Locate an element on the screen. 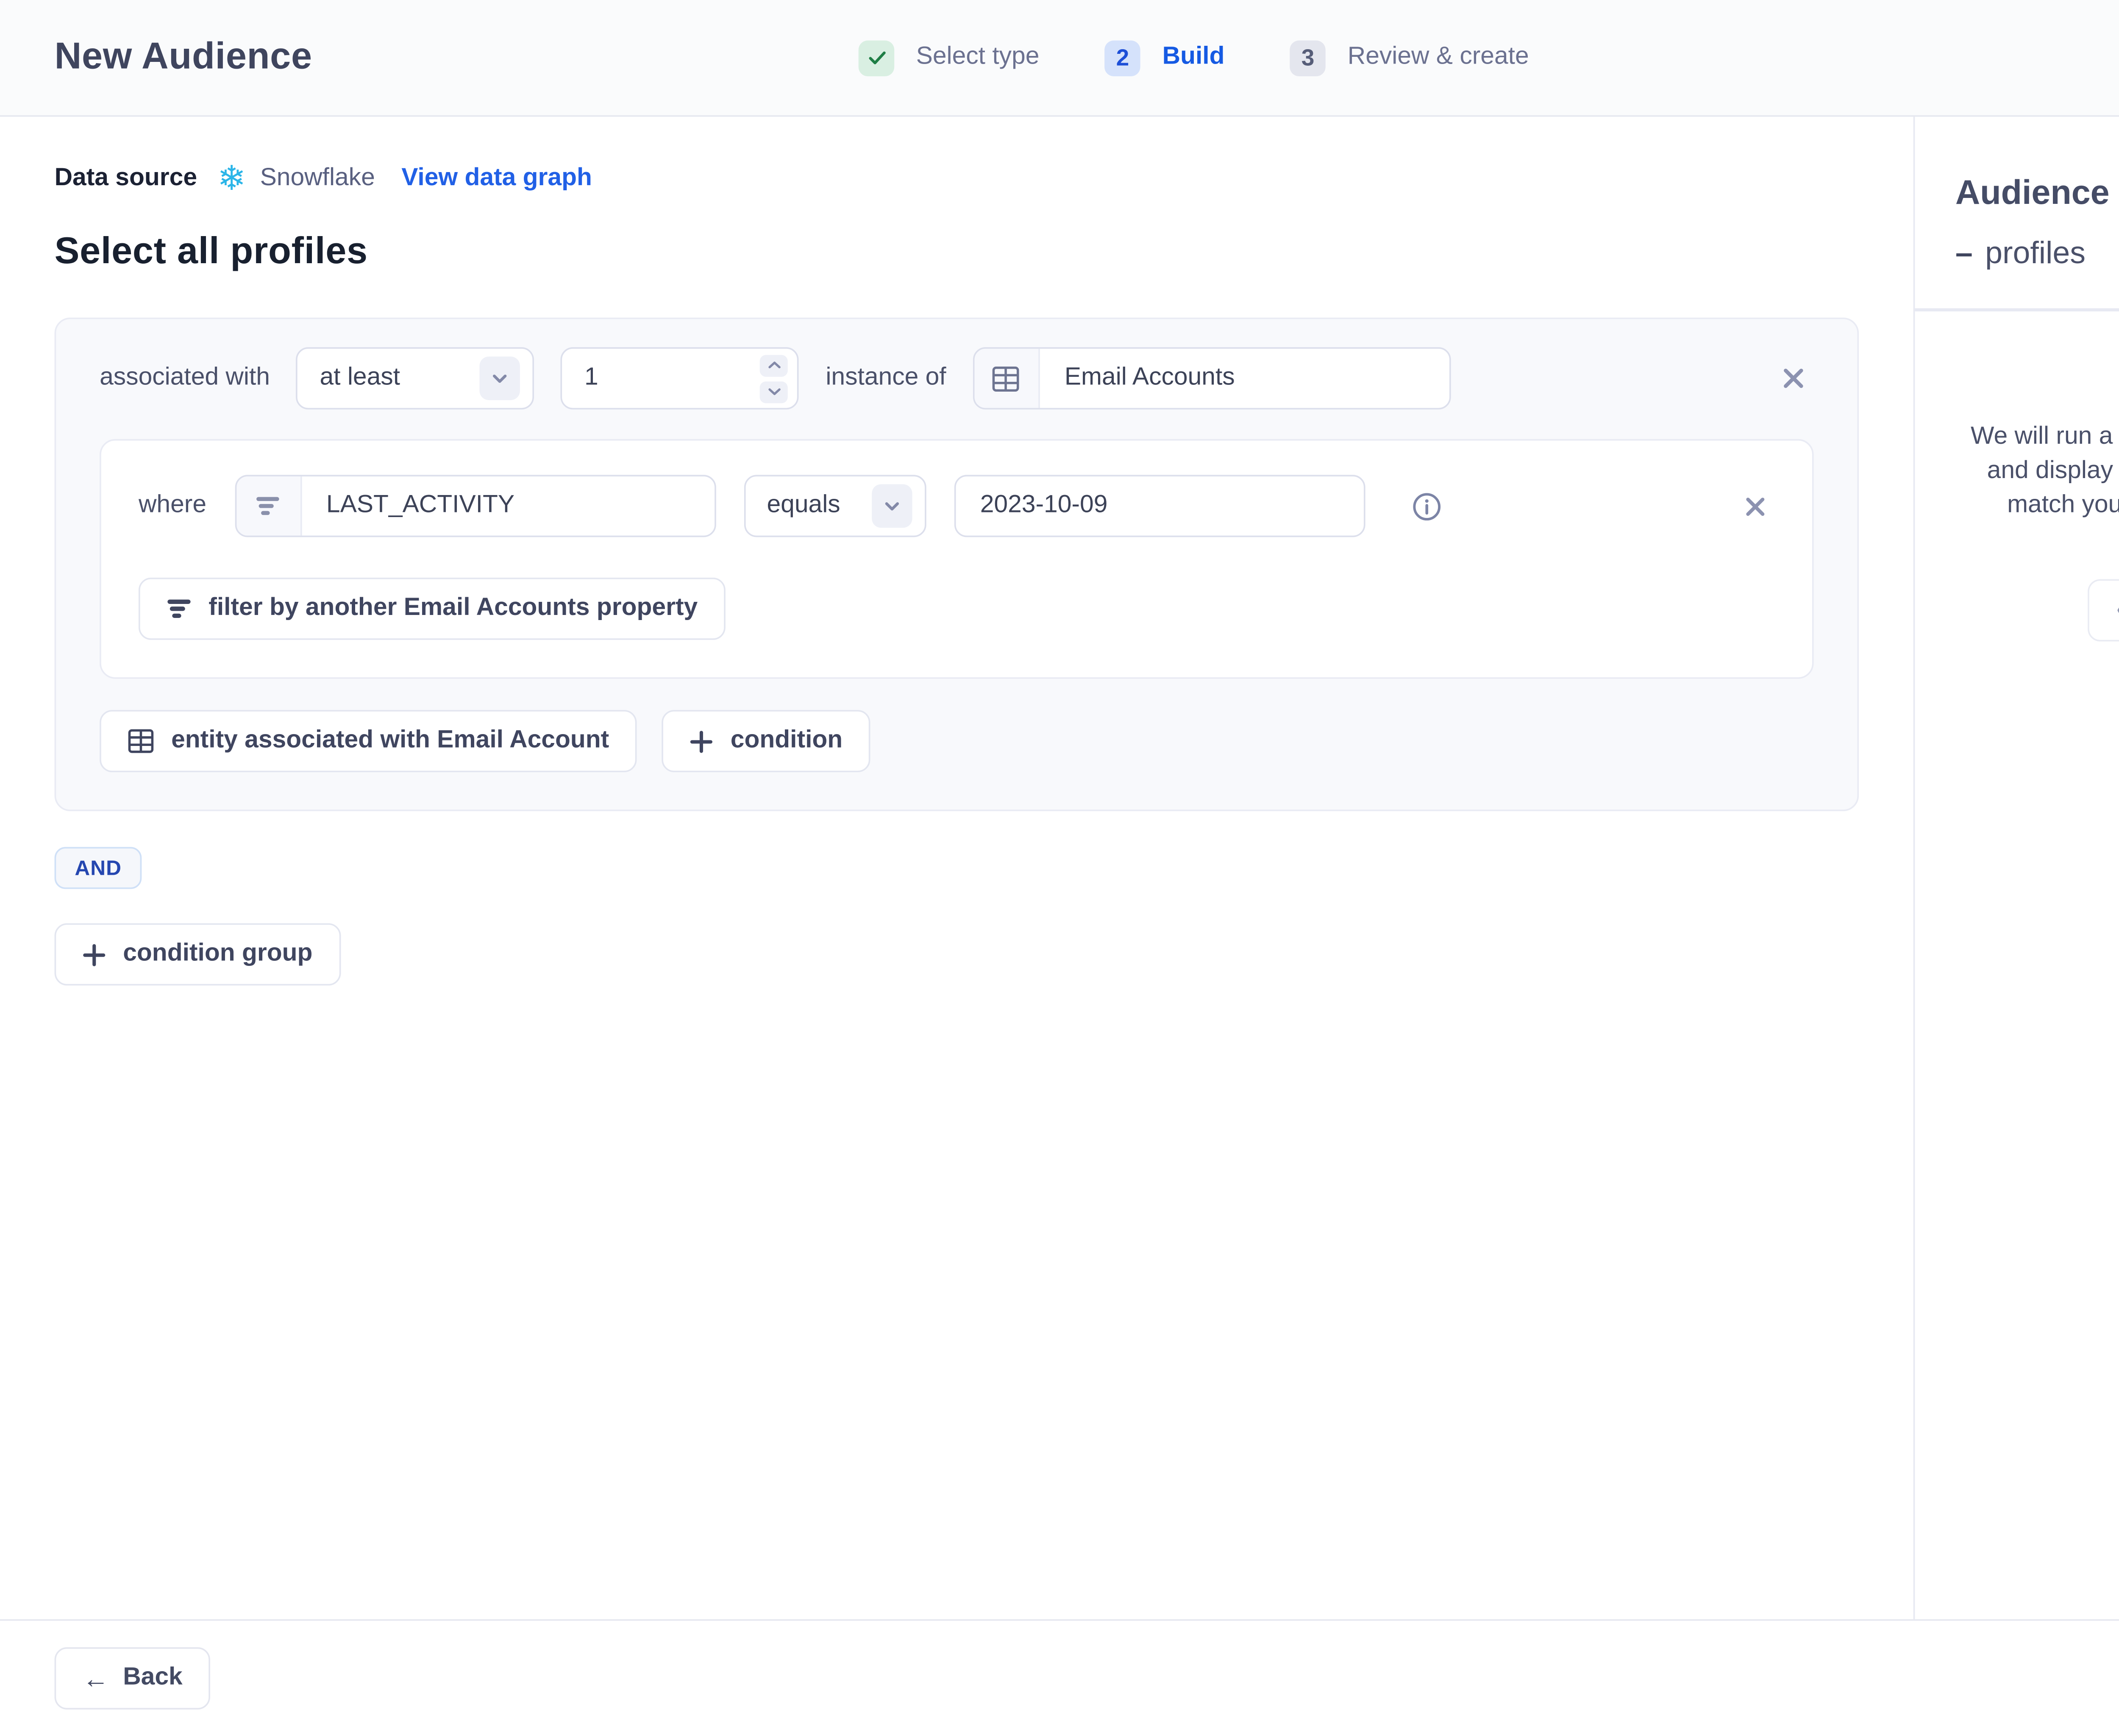 This screenshot has width=2119, height=1736. entity-associated-label: entity associated with Email Account is located at coordinates (390, 740).